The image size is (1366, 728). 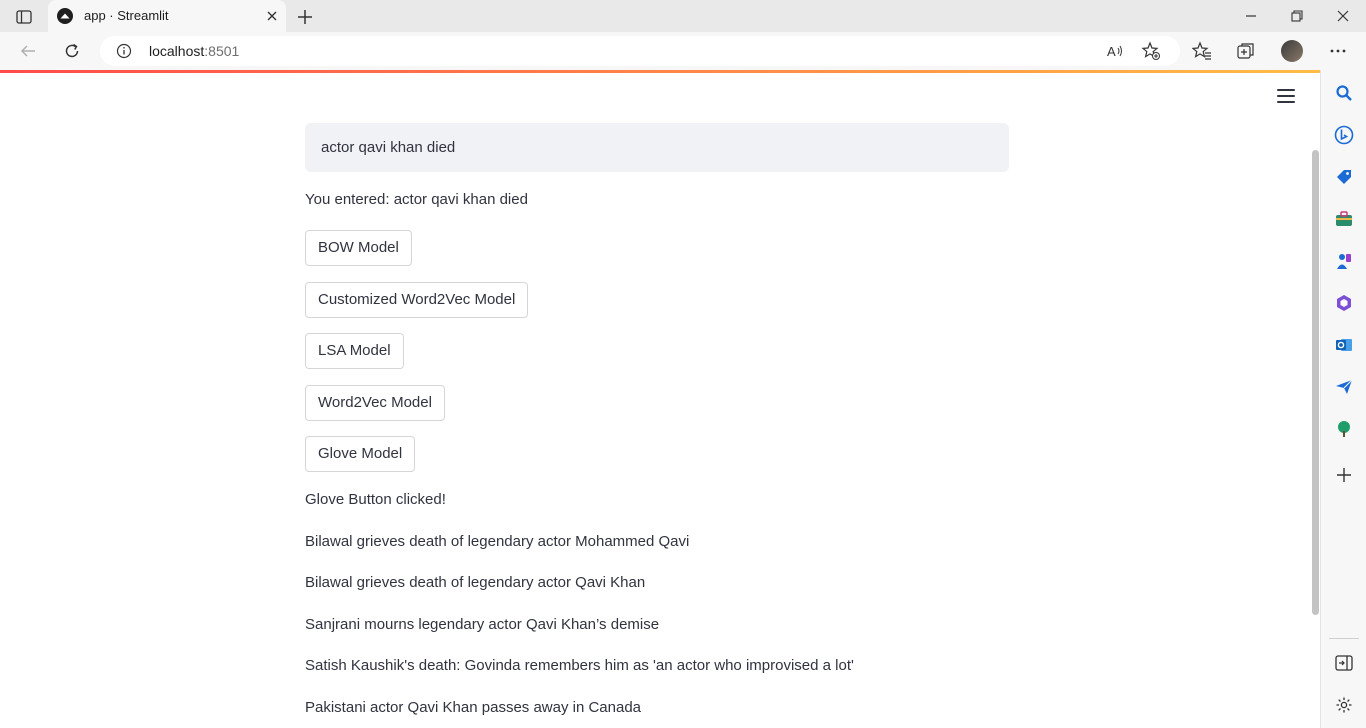 What do you see at coordinates (1344, 638) in the screenshot?
I see `sidebar-divider` at bounding box center [1344, 638].